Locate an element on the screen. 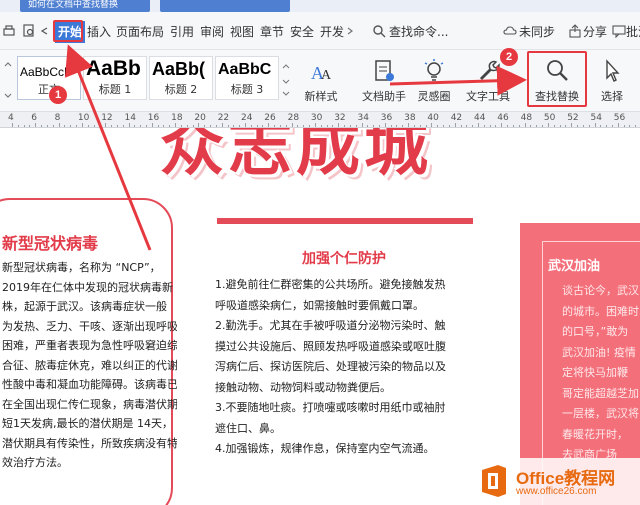 This screenshot has height=505, width=640. lightbulb-icon is located at coordinates (434, 70).